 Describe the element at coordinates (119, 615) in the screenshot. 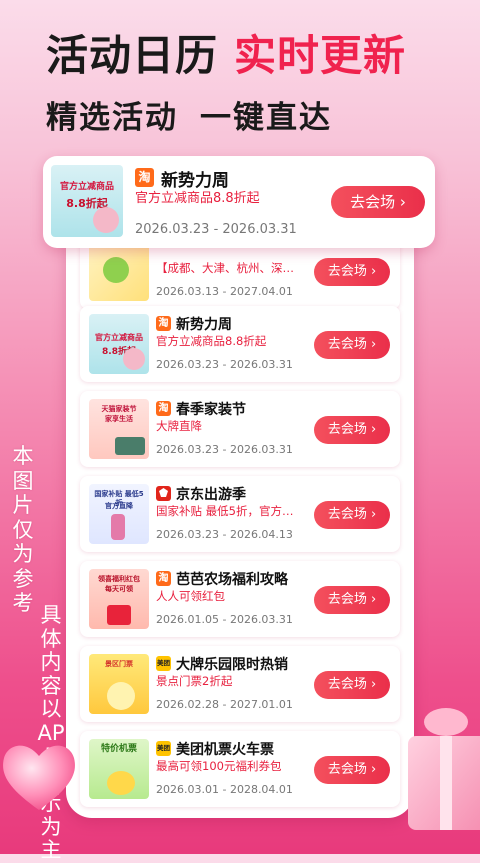

I see `red-packet-icon` at that location.